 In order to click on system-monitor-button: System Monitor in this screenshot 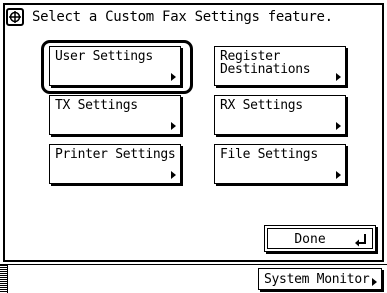, I will do `click(320, 279)`.